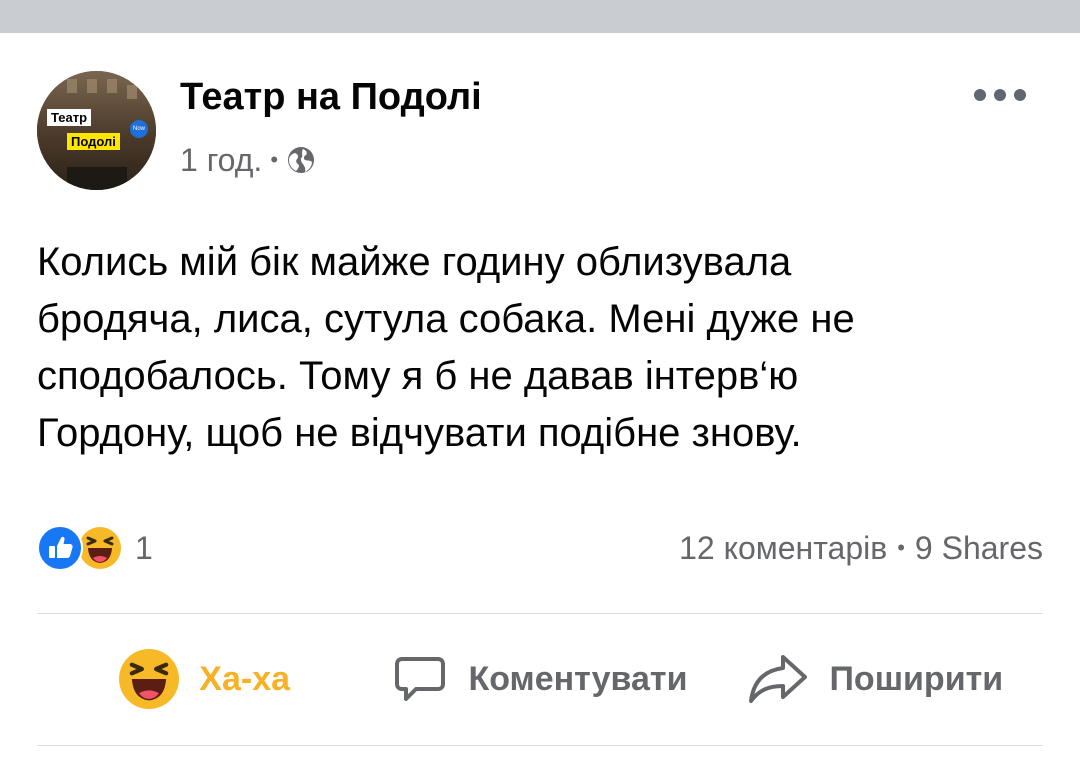  I want to click on share-button: Поширити, so click(875, 679).